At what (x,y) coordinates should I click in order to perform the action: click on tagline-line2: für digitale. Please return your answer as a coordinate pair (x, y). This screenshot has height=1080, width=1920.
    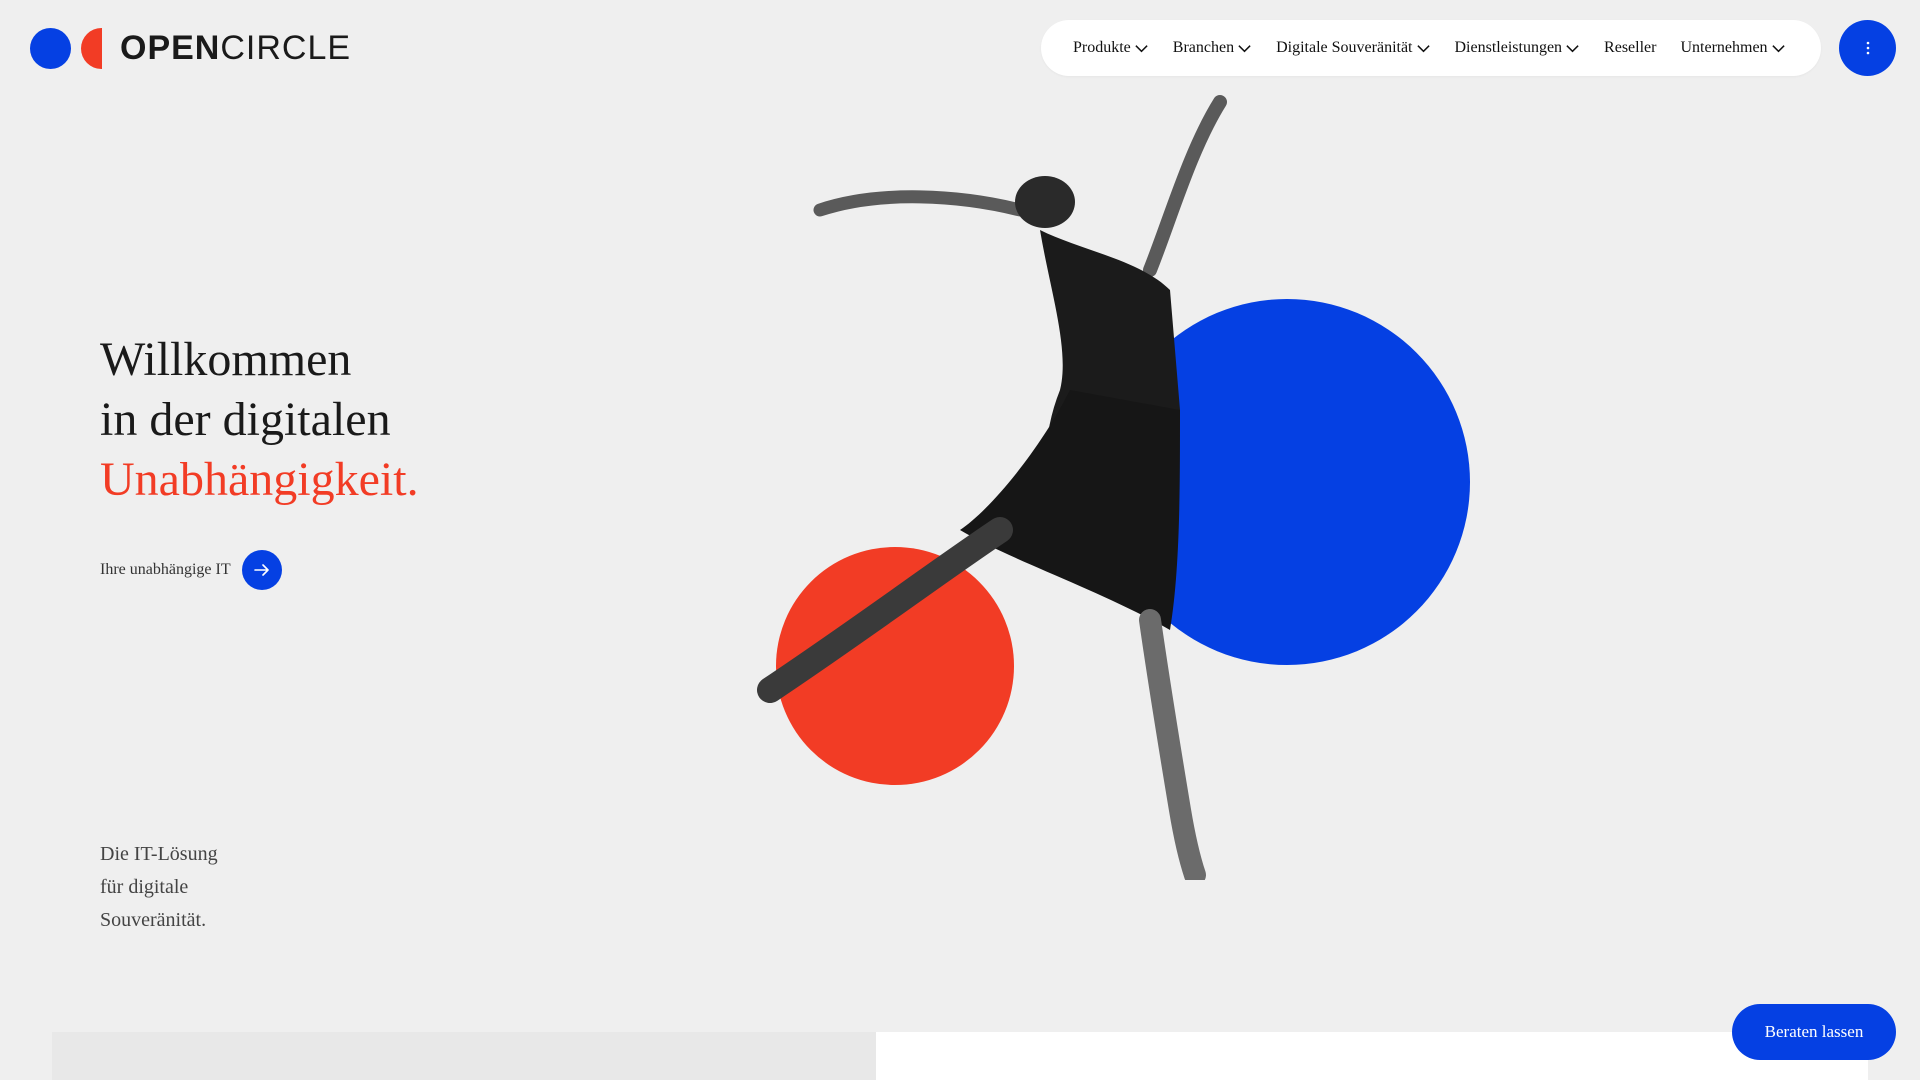
    Looking at the image, I should click on (144, 887).